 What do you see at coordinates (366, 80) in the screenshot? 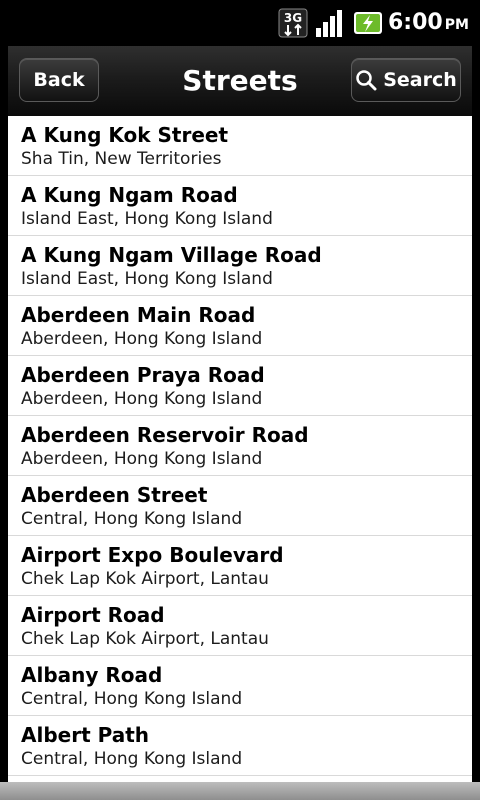
I see `search-icon` at bounding box center [366, 80].